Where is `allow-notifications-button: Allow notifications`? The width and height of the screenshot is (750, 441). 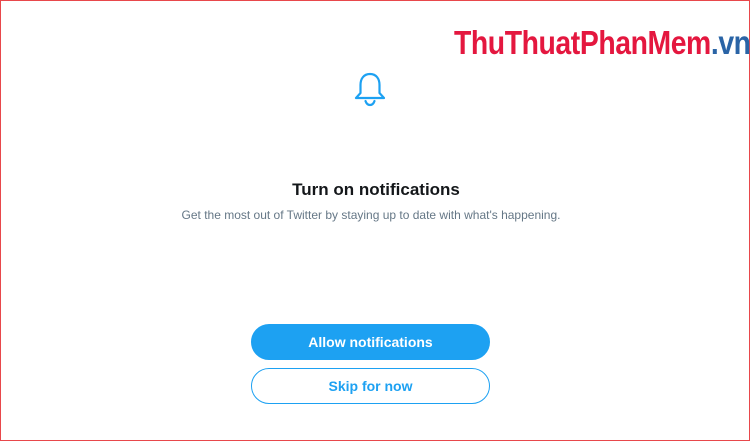
allow-notifications-button: Allow notifications is located at coordinates (370, 342).